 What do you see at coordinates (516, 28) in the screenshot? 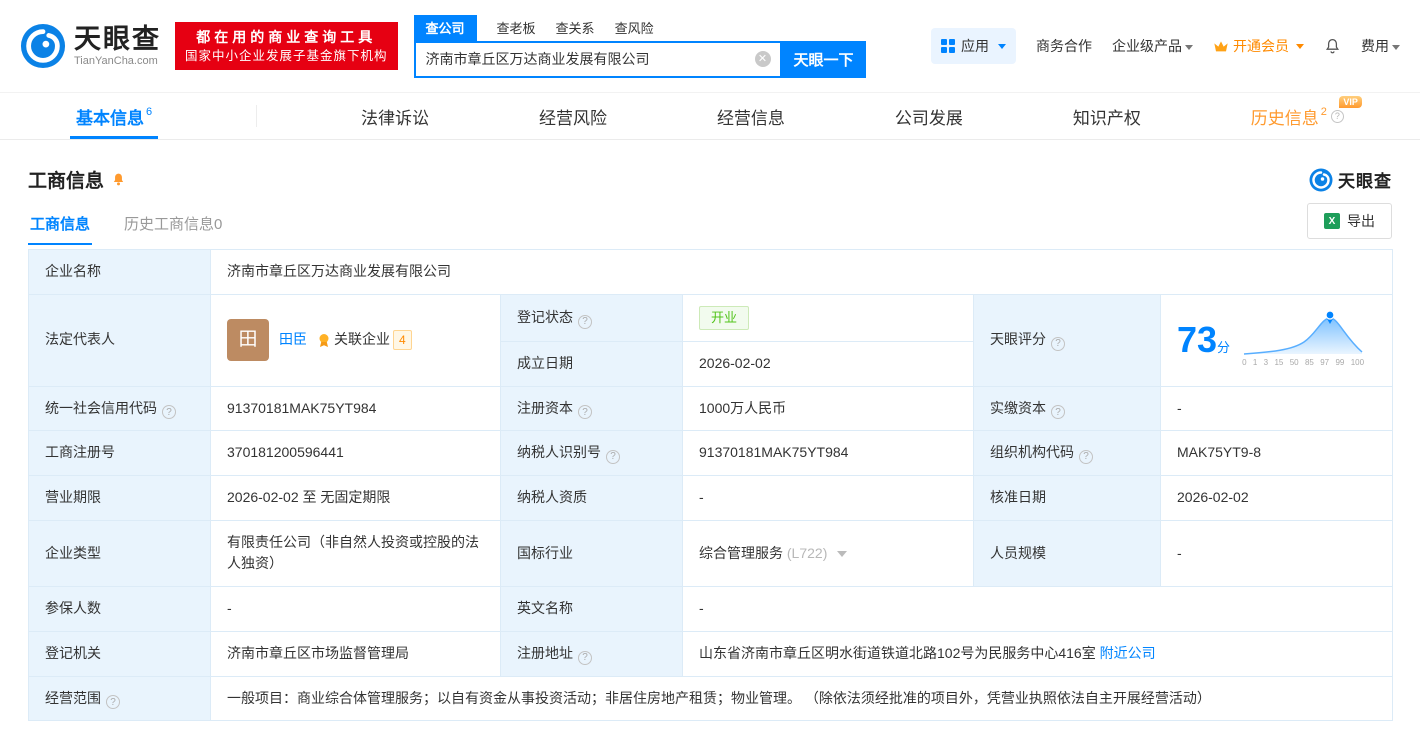
I see `search-tab-boss: 查老板` at bounding box center [516, 28].